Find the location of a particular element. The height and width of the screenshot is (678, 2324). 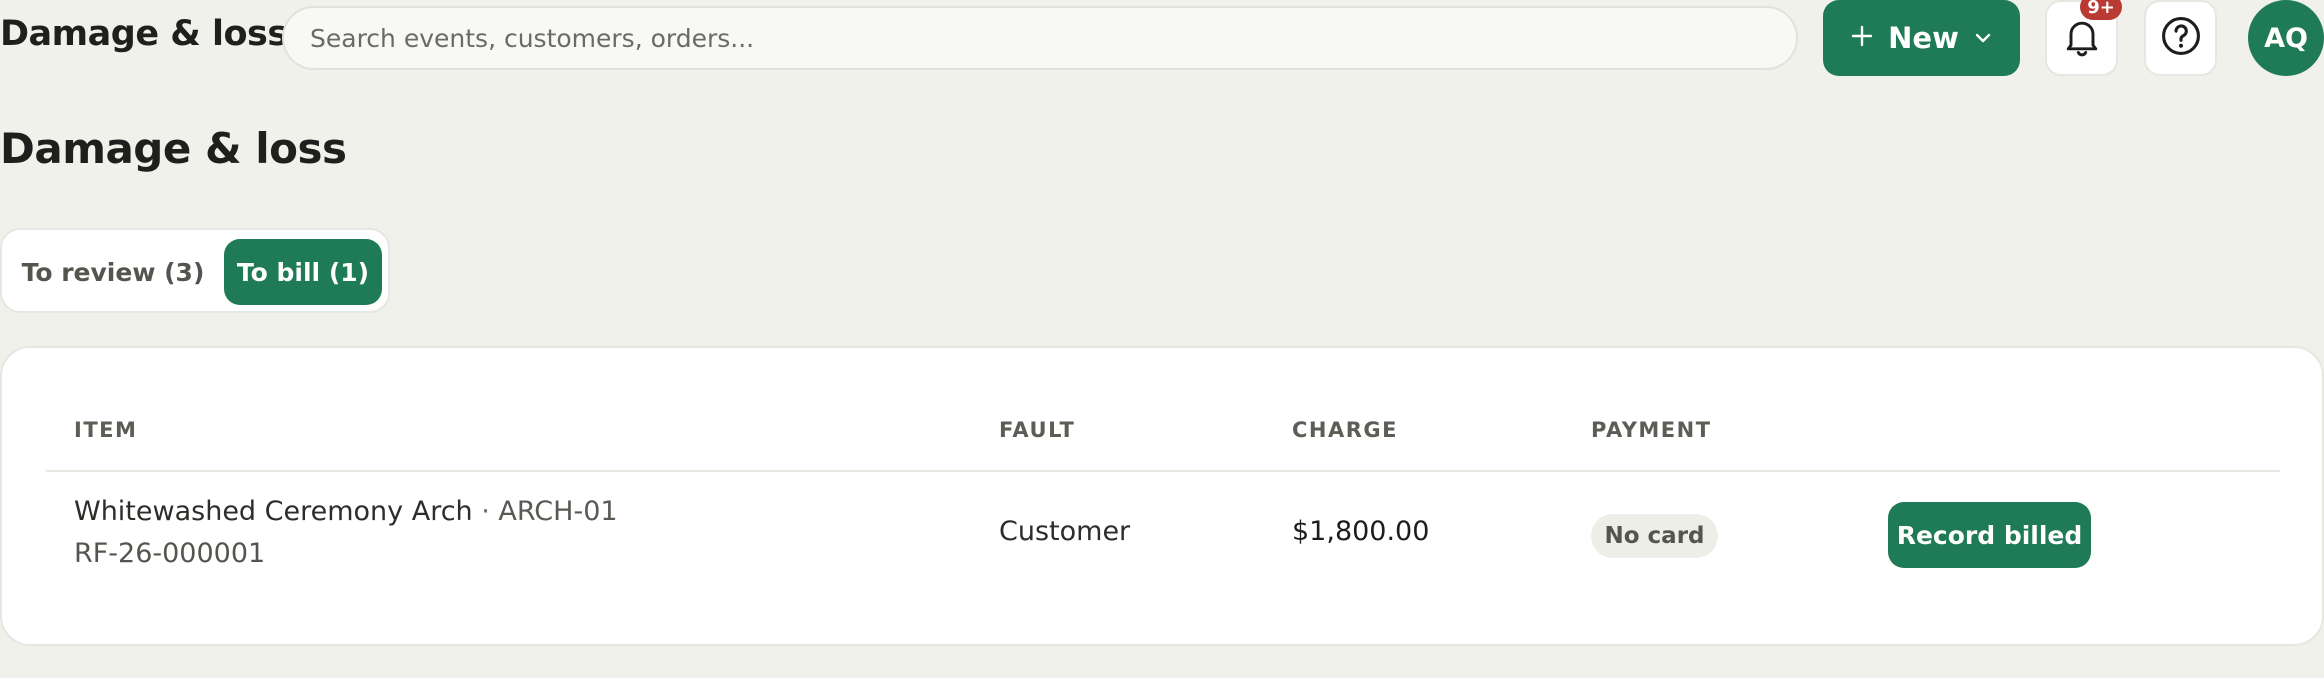

item-name-line: Whitewashed Ceremony Arch · ARCH-01 is located at coordinates (346, 511).